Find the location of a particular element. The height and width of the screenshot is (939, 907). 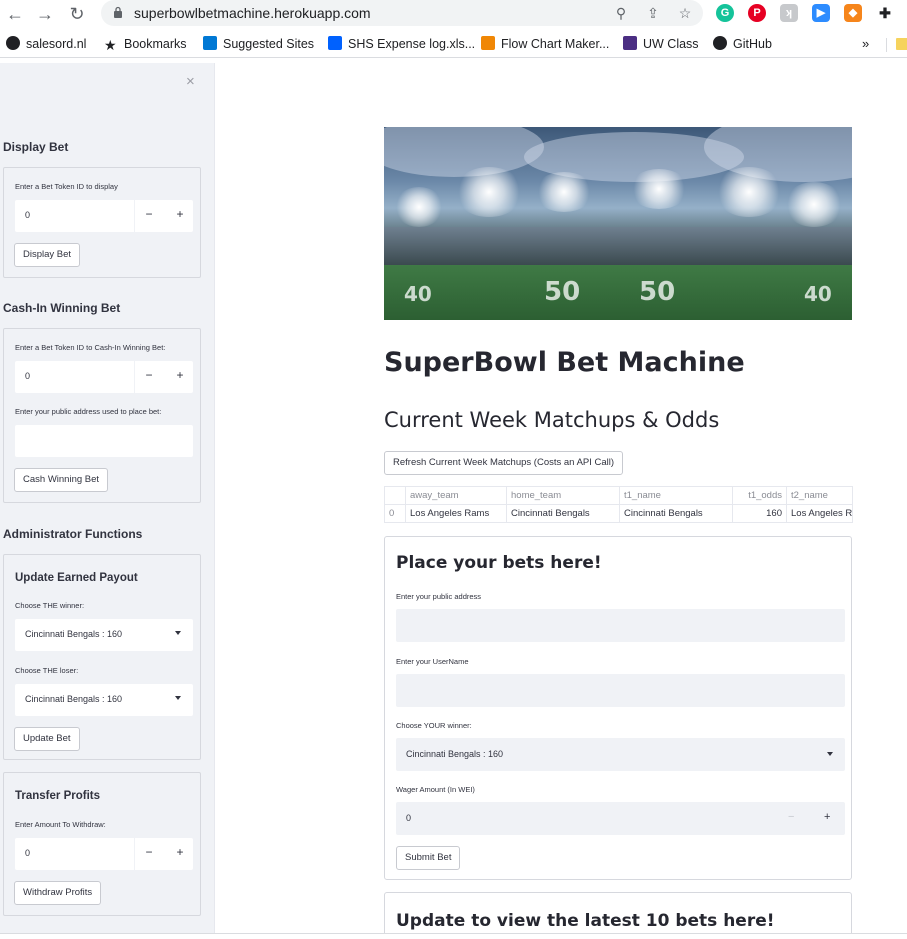

winner-select: Cincinnati Bengals : 160 is located at coordinates (104, 635).